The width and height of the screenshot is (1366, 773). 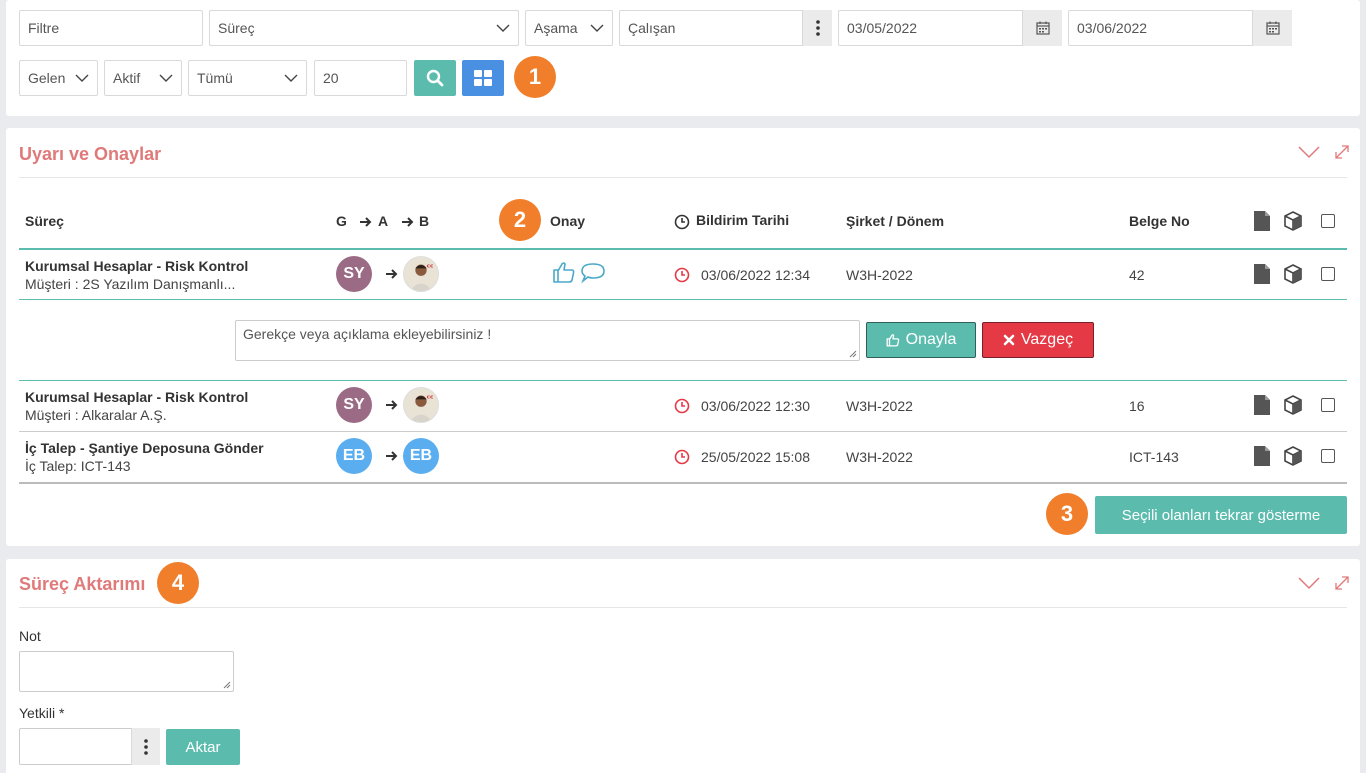 I want to click on yetkili-input, so click(x=89, y=746).